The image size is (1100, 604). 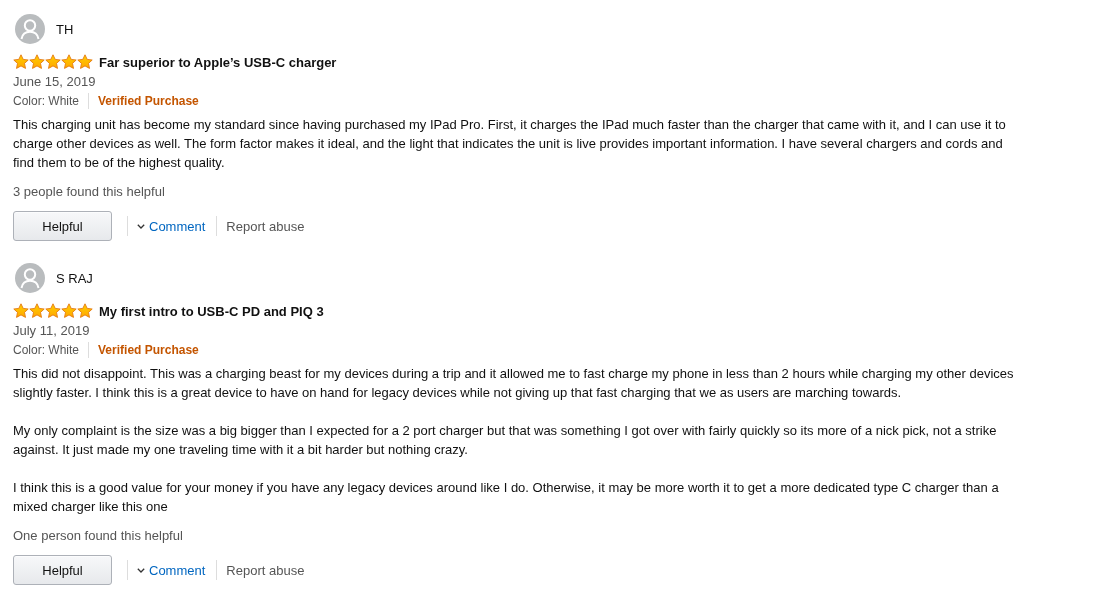 I want to click on reviewer-name: TH, so click(x=65, y=29).